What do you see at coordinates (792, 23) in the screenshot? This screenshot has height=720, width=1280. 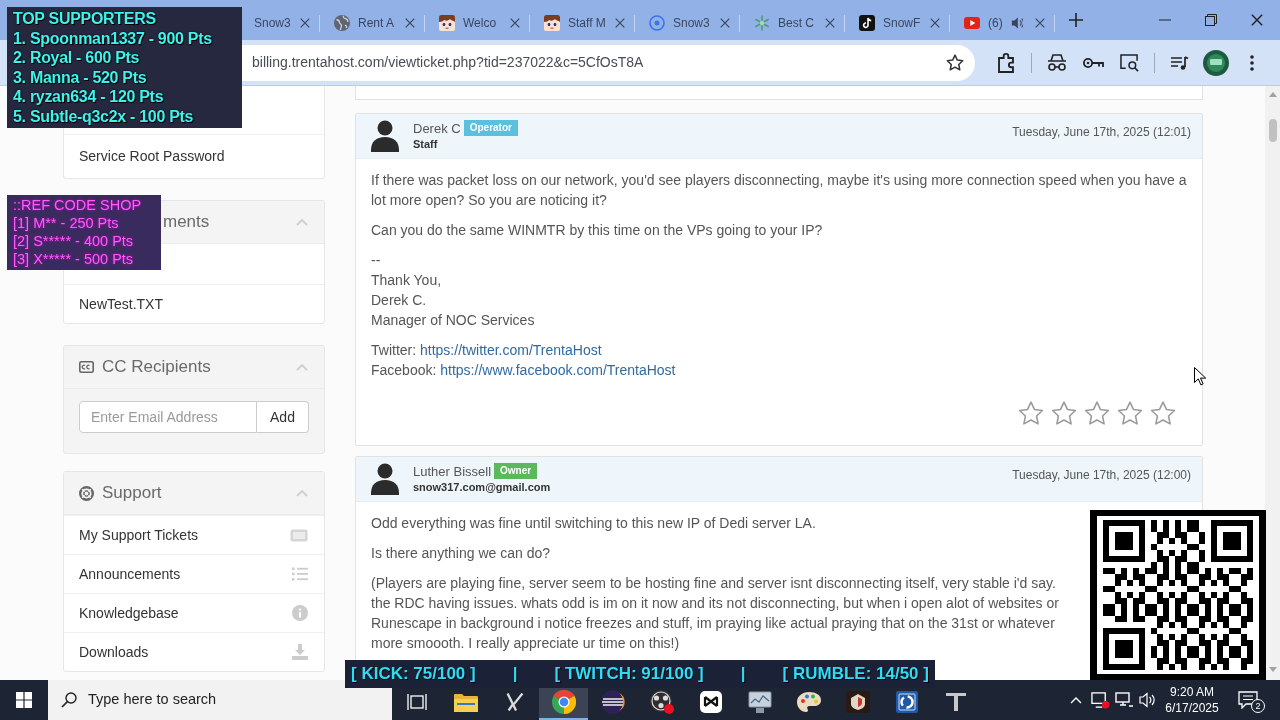 I see `browser-tab: Best C` at bounding box center [792, 23].